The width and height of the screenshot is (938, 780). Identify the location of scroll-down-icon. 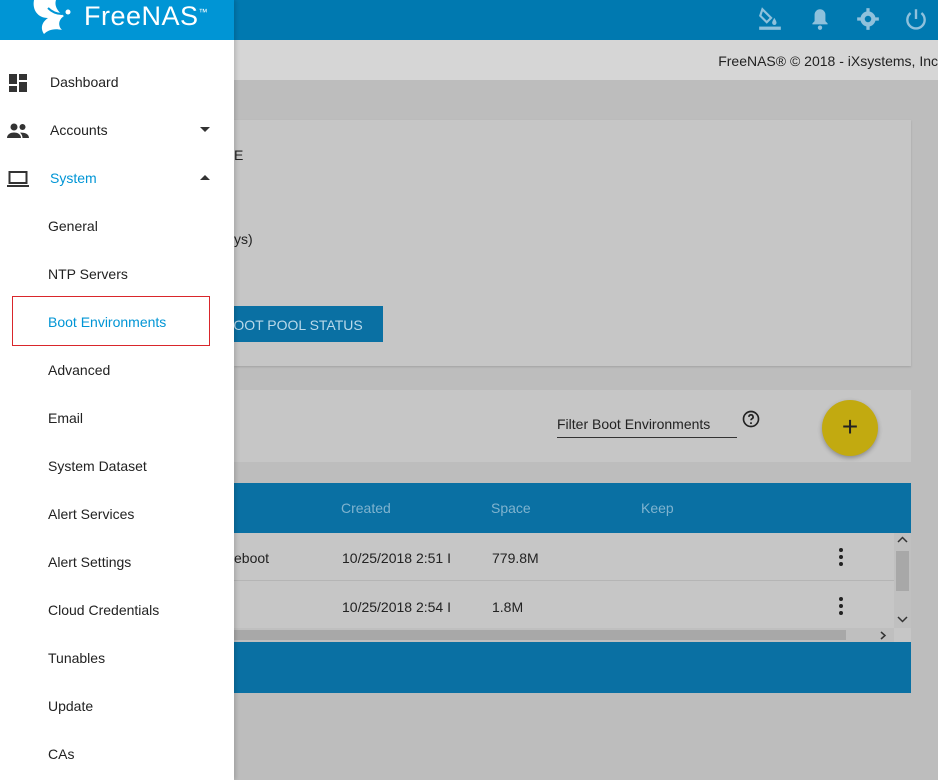
(902, 619).